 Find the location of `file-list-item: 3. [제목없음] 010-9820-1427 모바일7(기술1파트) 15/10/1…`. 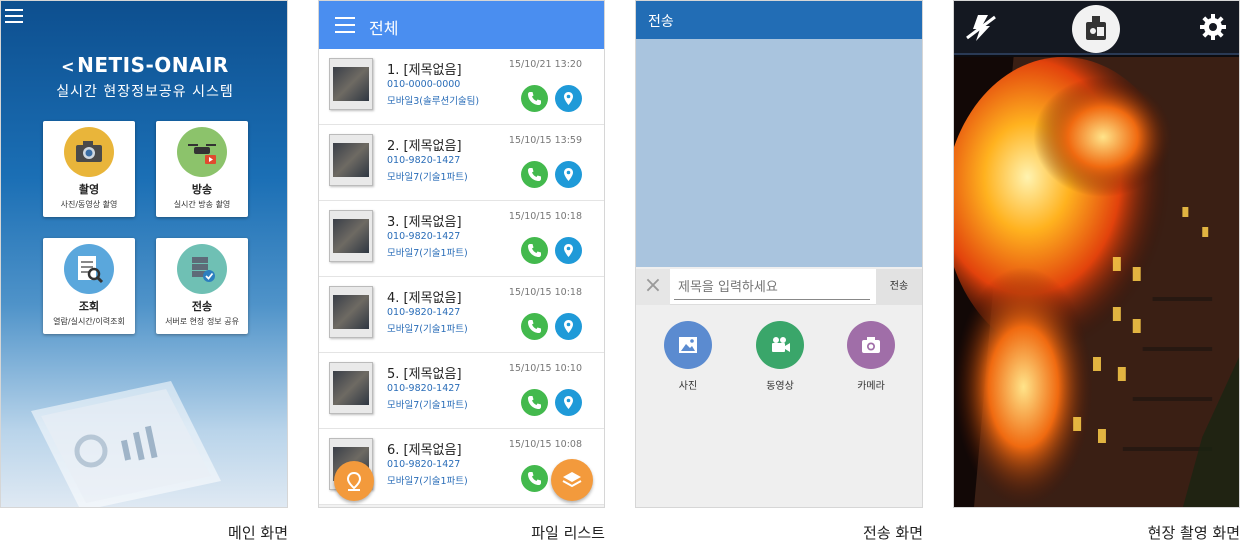

file-list-item: 3. [제목없음] 010-9820-1427 모바일7(기술1파트) 15/10/1… is located at coordinates (461, 239).